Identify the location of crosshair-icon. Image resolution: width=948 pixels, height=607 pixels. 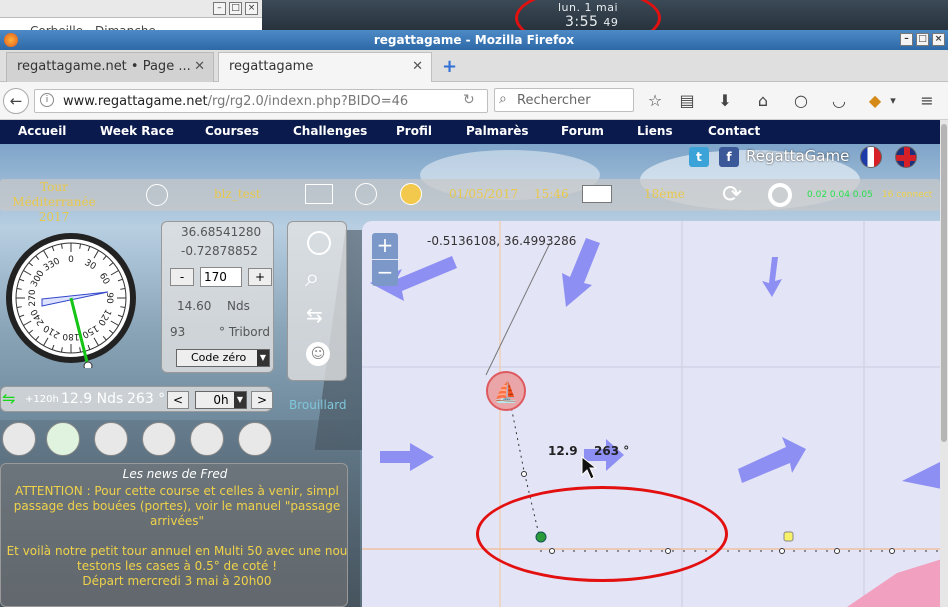
(319, 243).